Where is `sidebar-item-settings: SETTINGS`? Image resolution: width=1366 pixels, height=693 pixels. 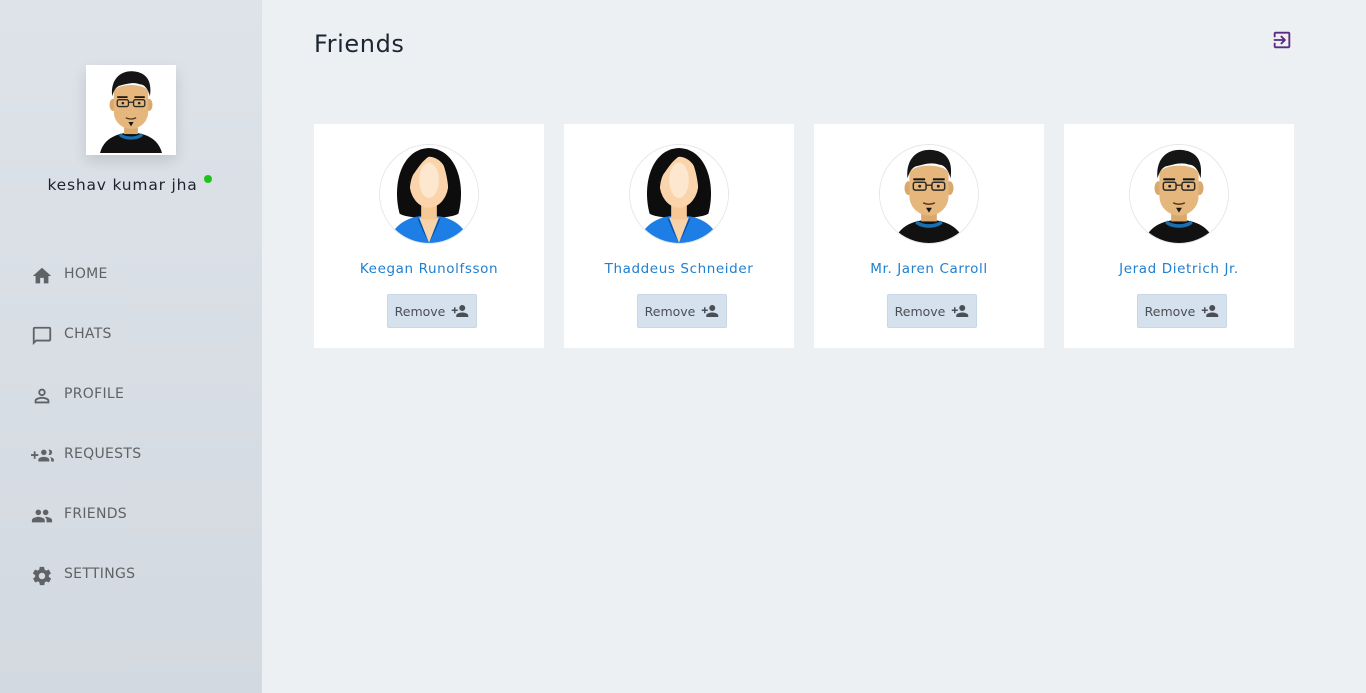 sidebar-item-settings: SETTINGS is located at coordinates (131, 576).